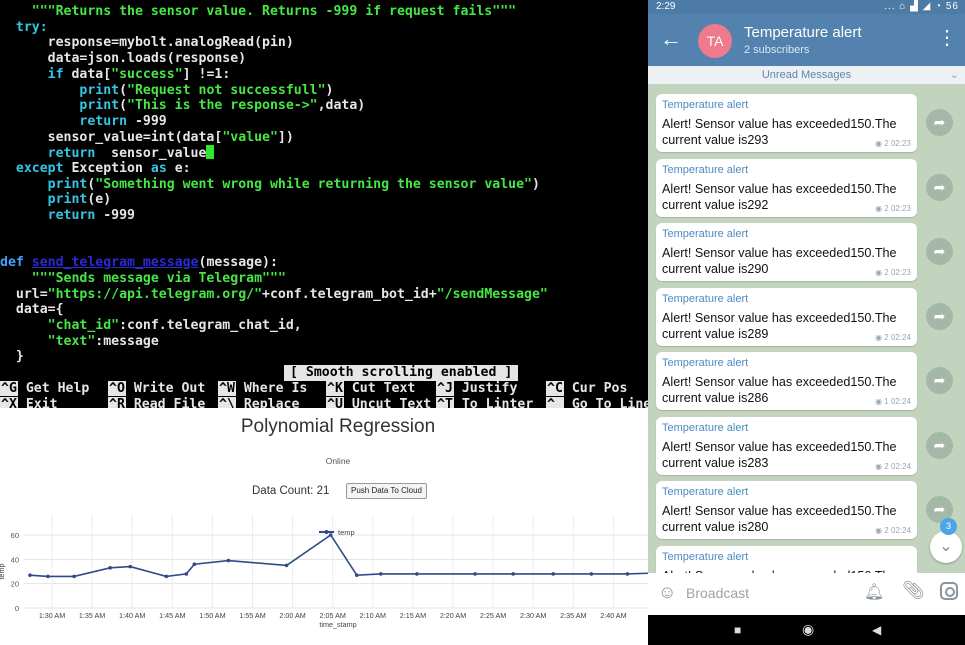  What do you see at coordinates (445, 388) in the screenshot?
I see `shortcut-key: ^J` at bounding box center [445, 388].